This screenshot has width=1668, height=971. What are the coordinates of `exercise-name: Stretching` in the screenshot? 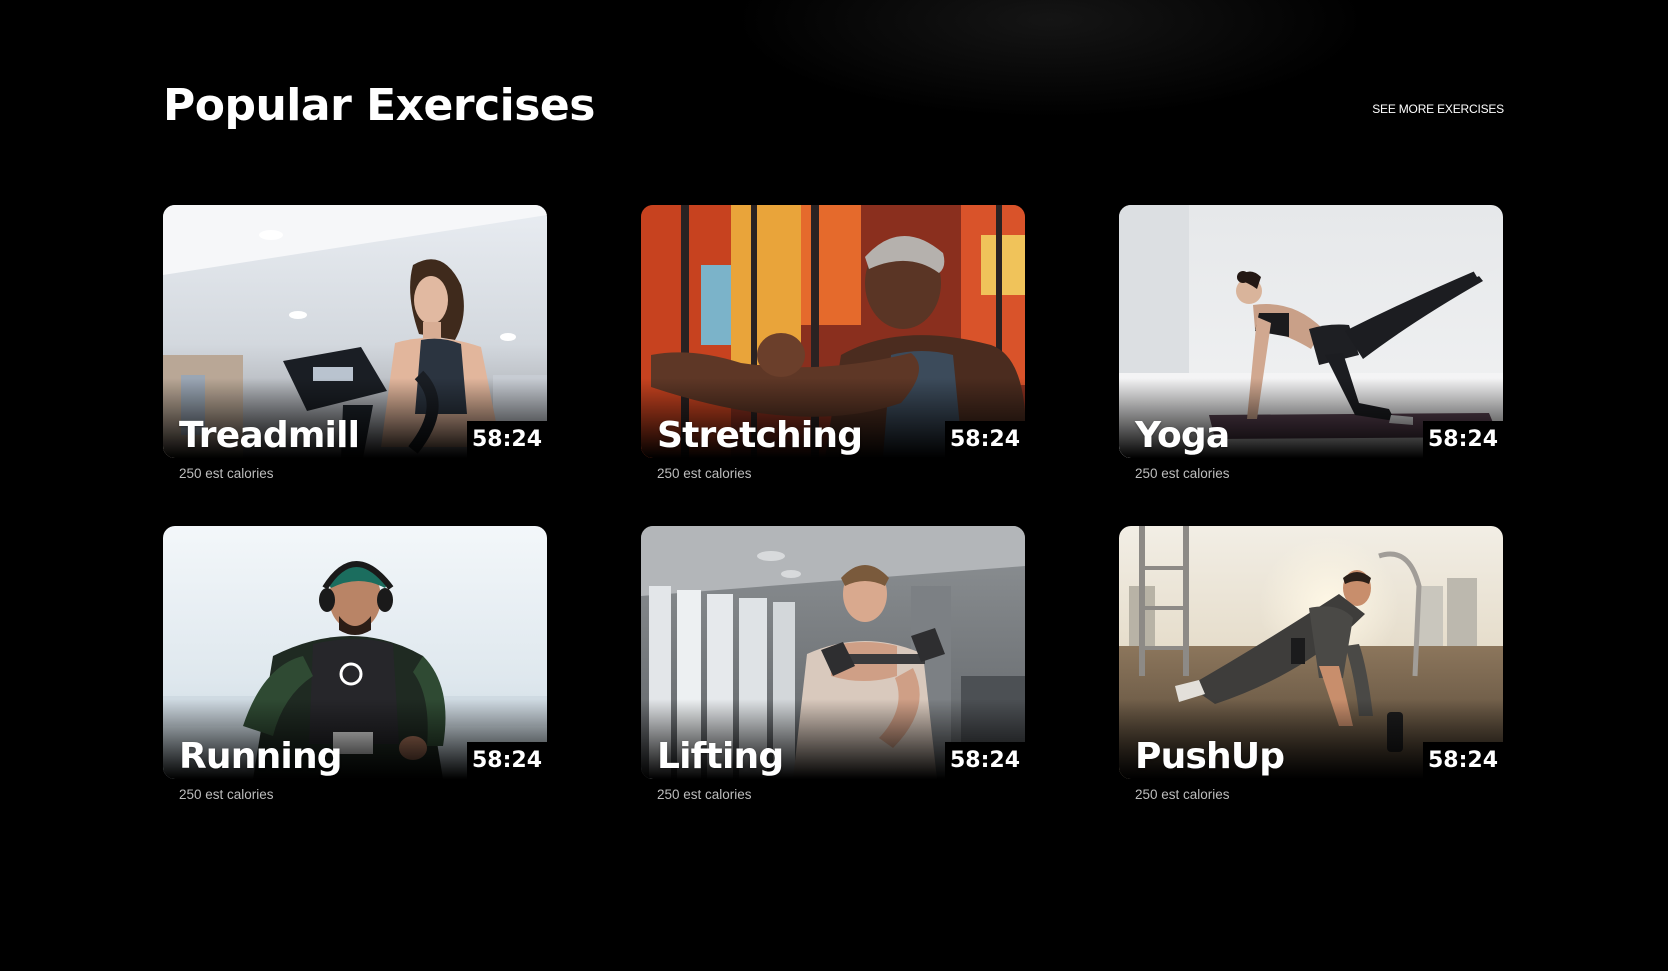 It's located at (760, 435).